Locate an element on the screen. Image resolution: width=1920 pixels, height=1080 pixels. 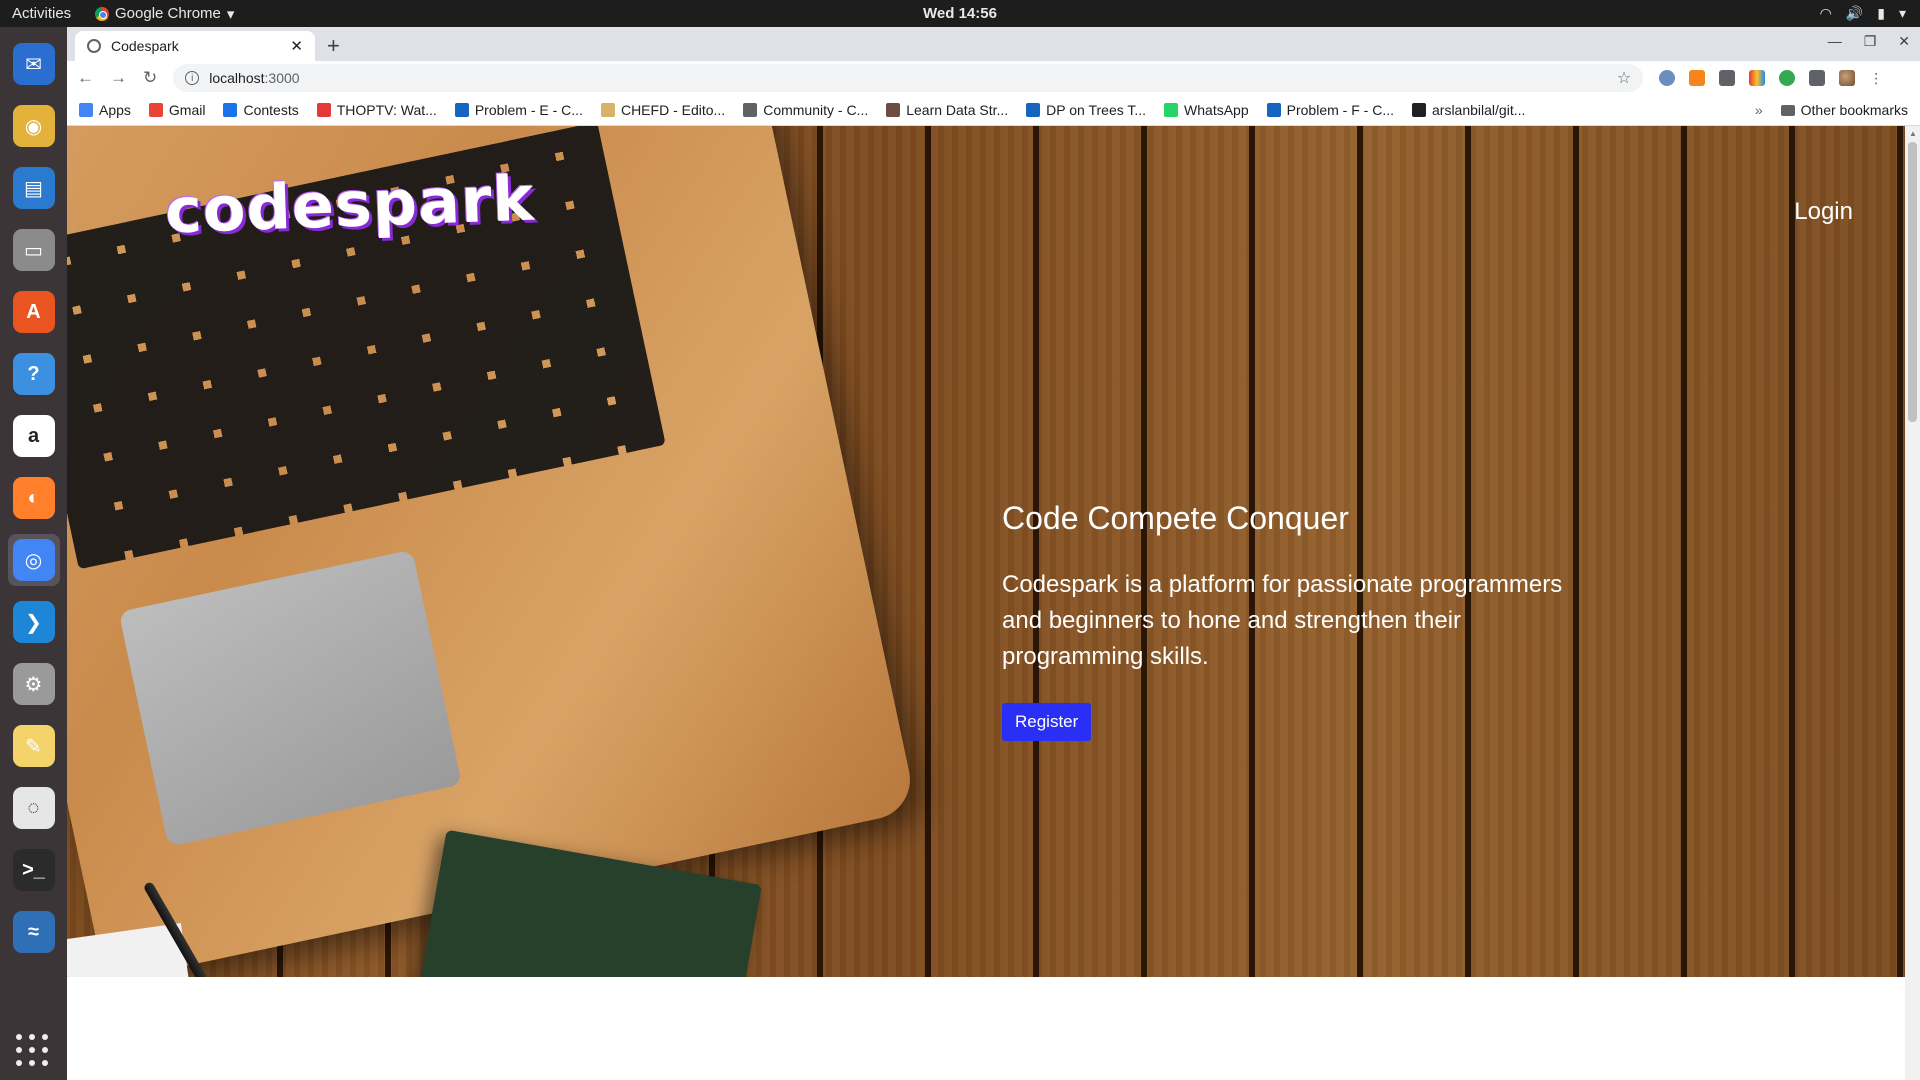
site-logo: codespark is located at coordinates (350, 205).